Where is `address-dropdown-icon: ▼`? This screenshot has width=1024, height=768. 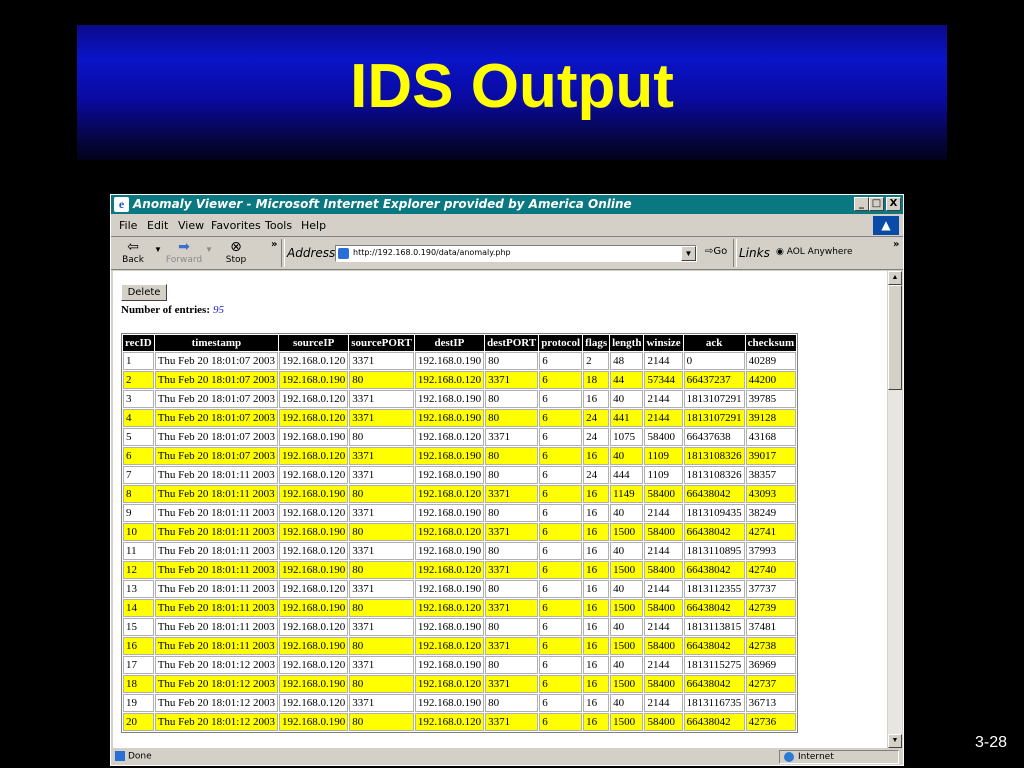
address-dropdown-icon: ▼ is located at coordinates (688, 253).